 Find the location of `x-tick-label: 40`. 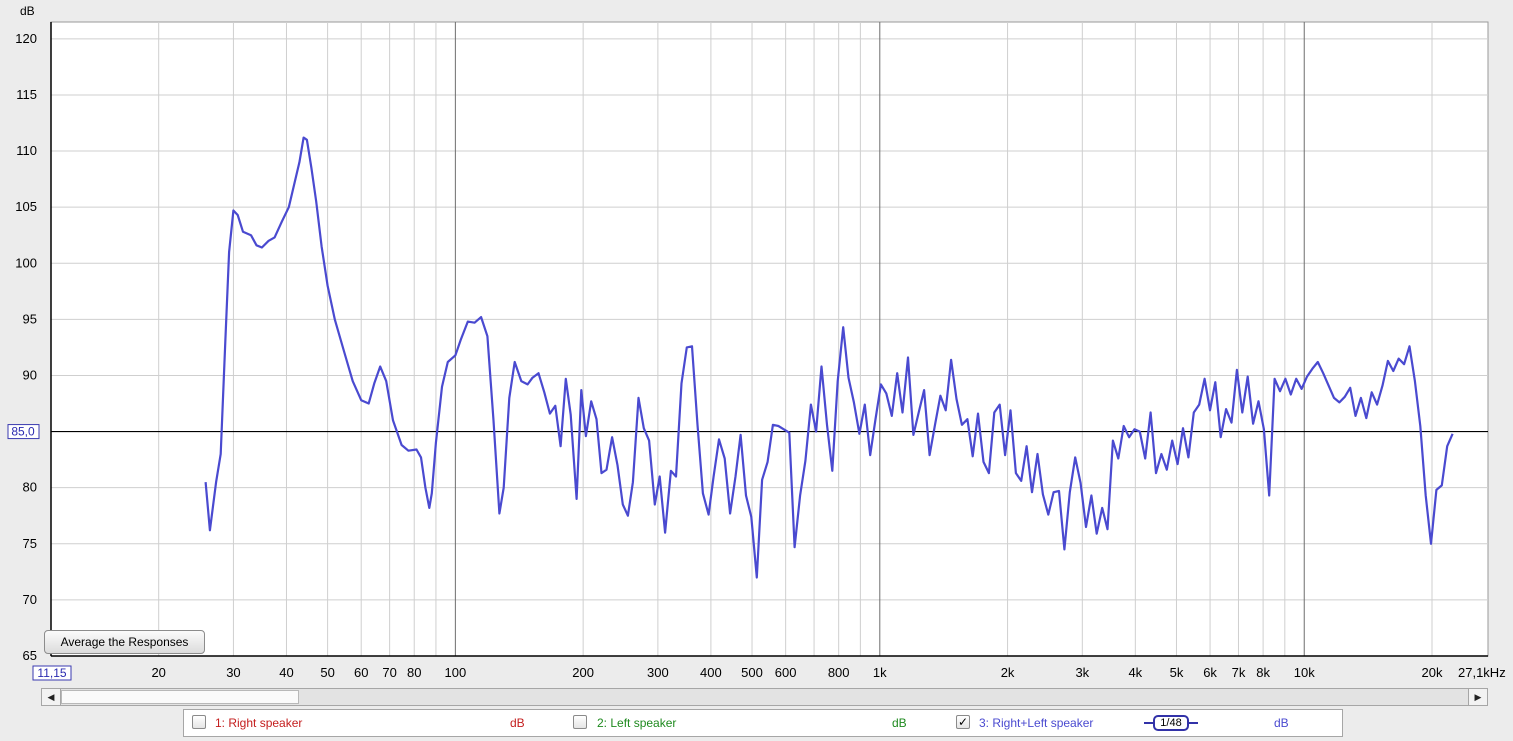

x-tick-label: 40 is located at coordinates (286, 672).